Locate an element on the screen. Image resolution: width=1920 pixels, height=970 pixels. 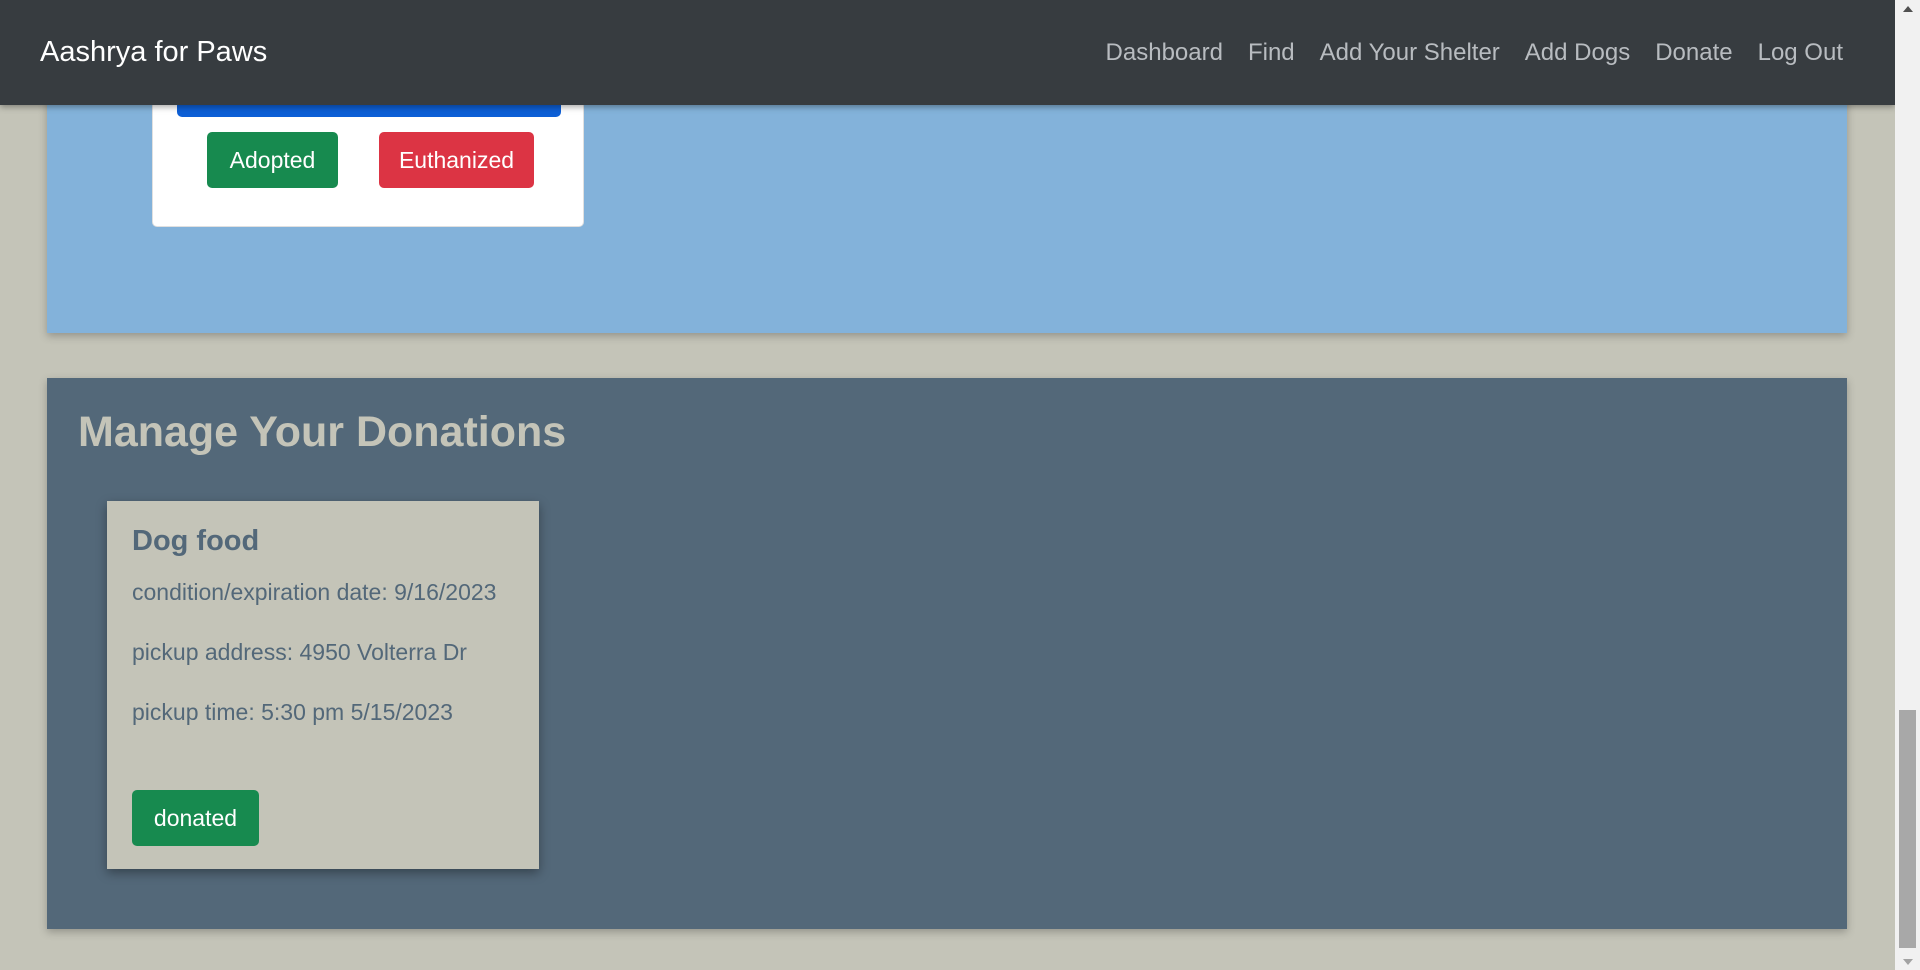
brand-link: Aashrya for Paws is located at coordinates (153, 52).